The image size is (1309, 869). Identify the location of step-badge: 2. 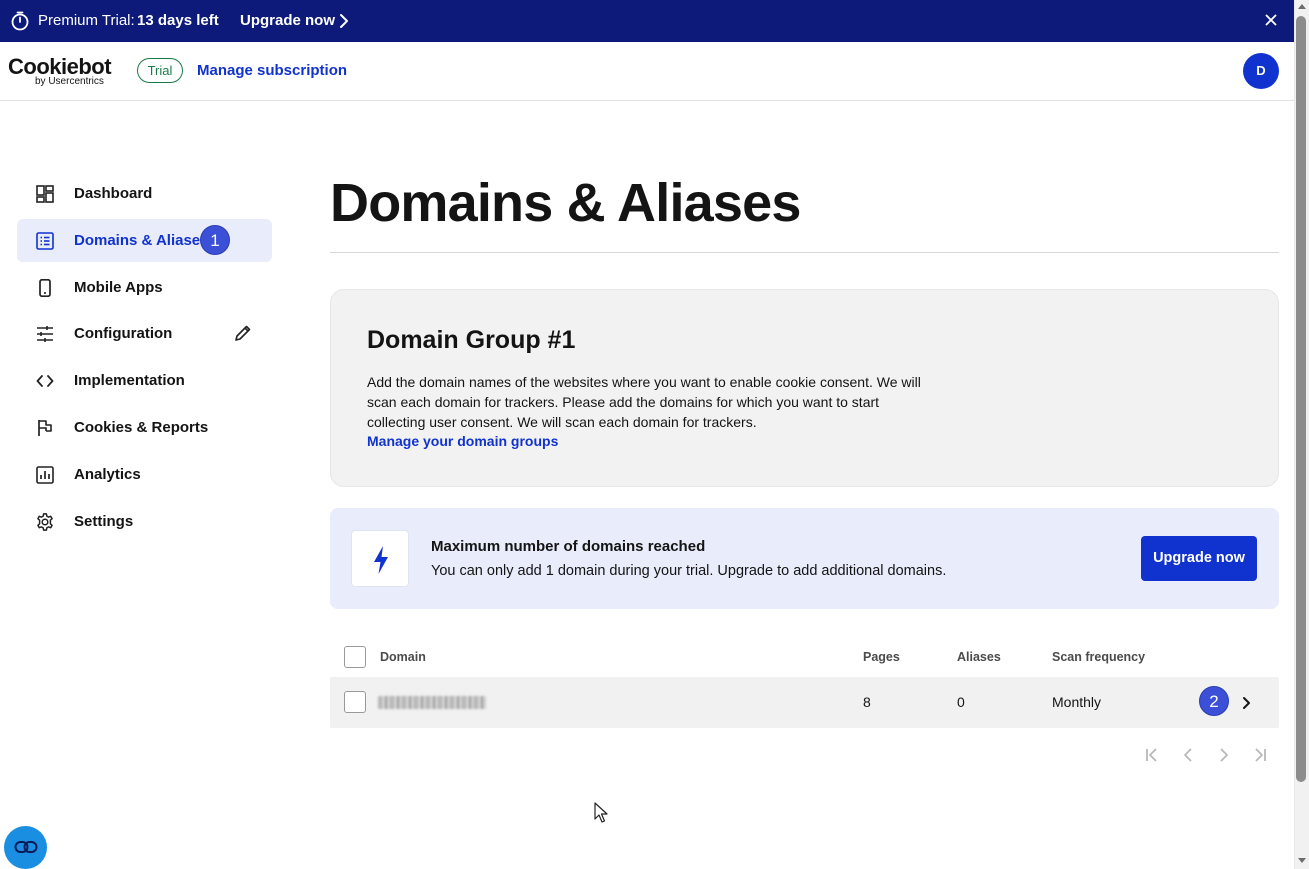
(1214, 701).